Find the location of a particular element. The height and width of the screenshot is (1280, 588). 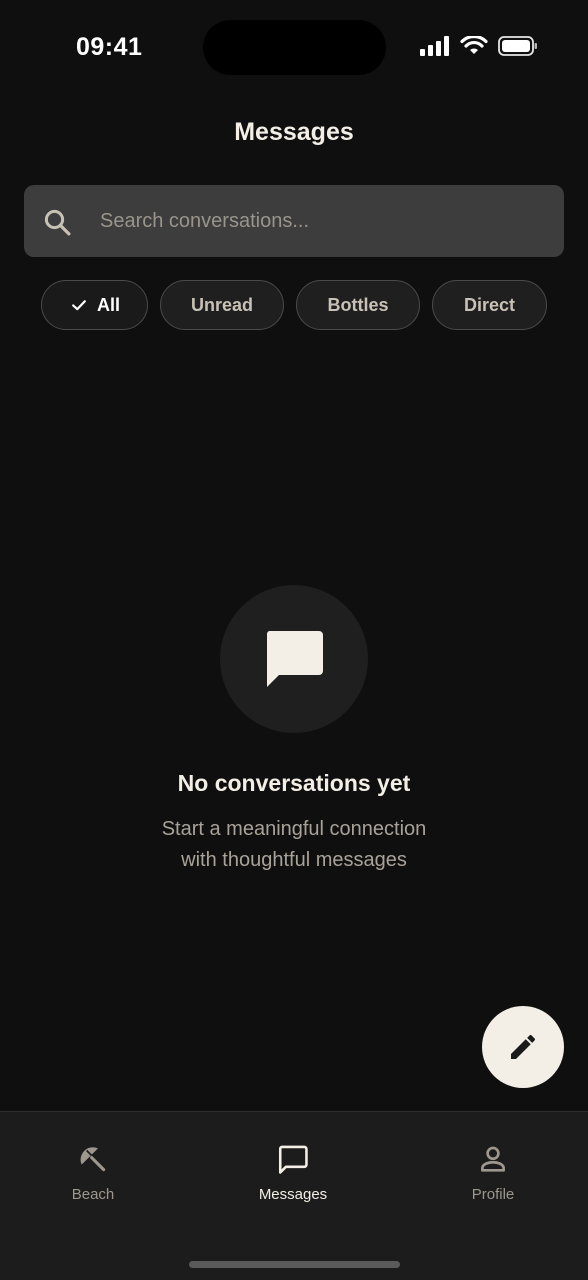

filter-chip-label: Unread is located at coordinates (221, 304).